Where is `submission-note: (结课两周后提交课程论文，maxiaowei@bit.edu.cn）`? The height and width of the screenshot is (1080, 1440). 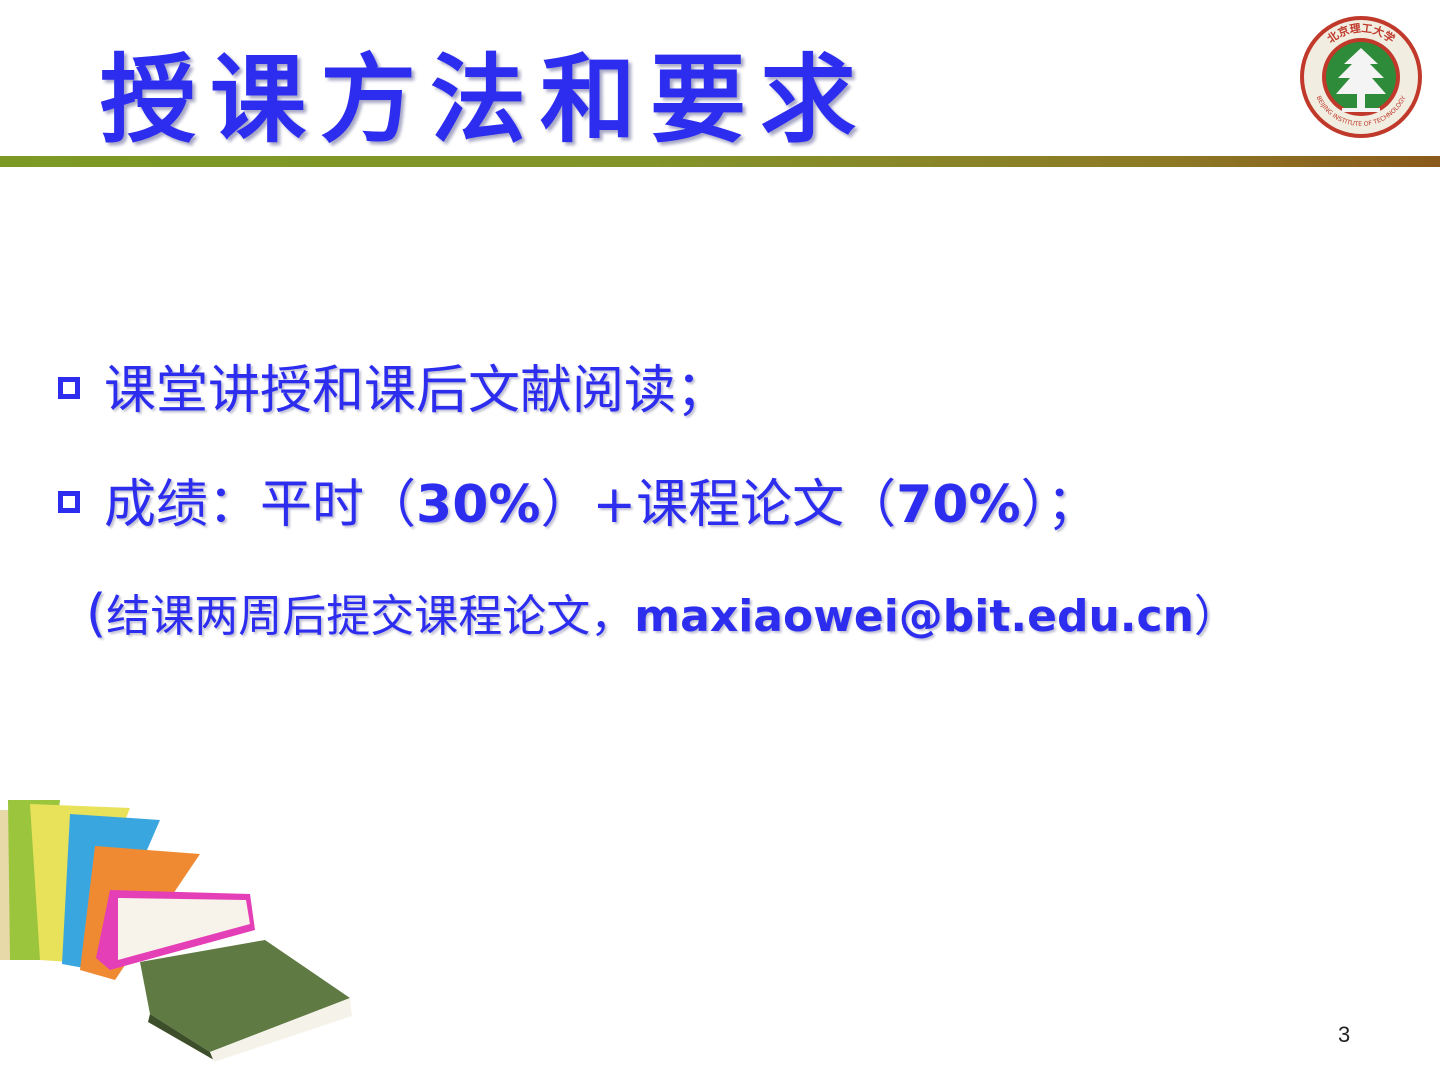
submission-note: (结课两周后提交课程论文，maxiaowei@bit.edu.cn） is located at coordinates (662, 612).